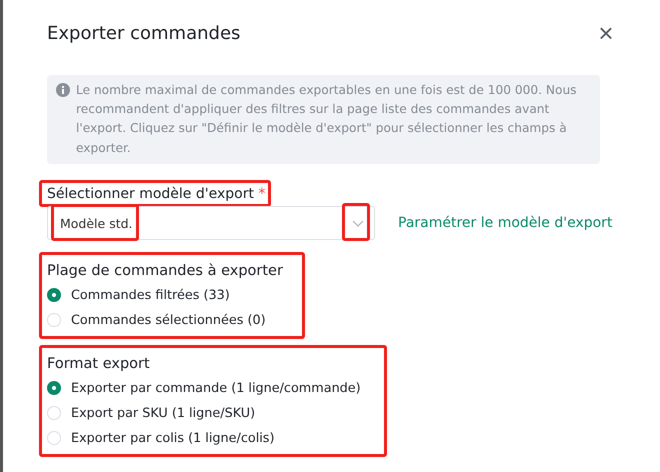  What do you see at coordinates (217, 388) in the screenshot?
I see `radio-option: Exporter par commande (1 ligne/commande)` at bounding box center [217, 388].